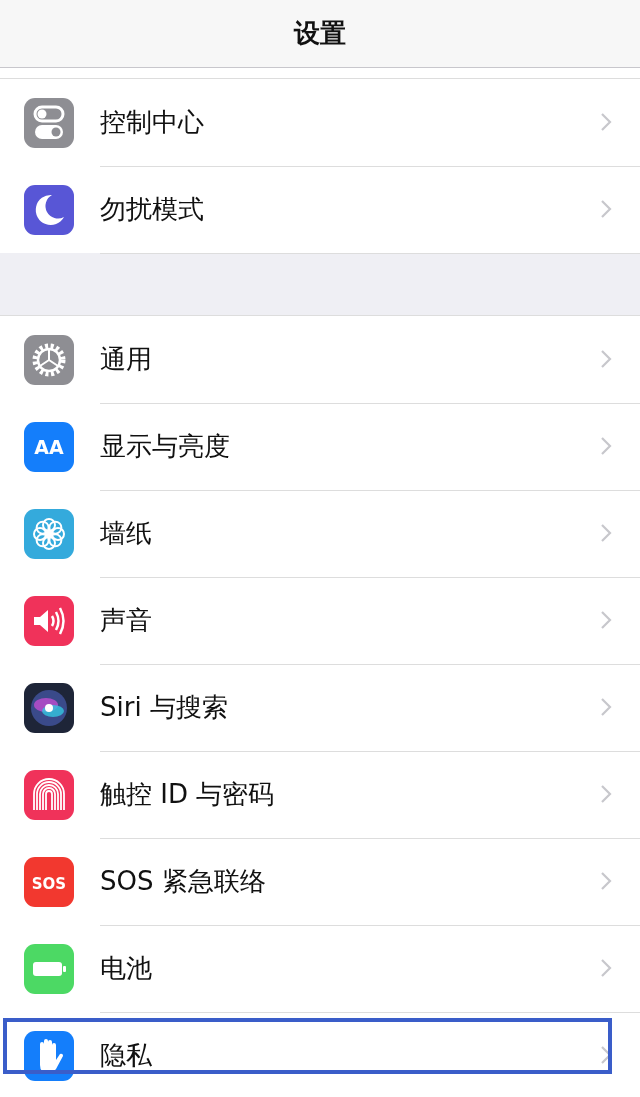 This screenshot has width=640, height=1097. I want to click on row-label: 墙纸, so click(126, 533).